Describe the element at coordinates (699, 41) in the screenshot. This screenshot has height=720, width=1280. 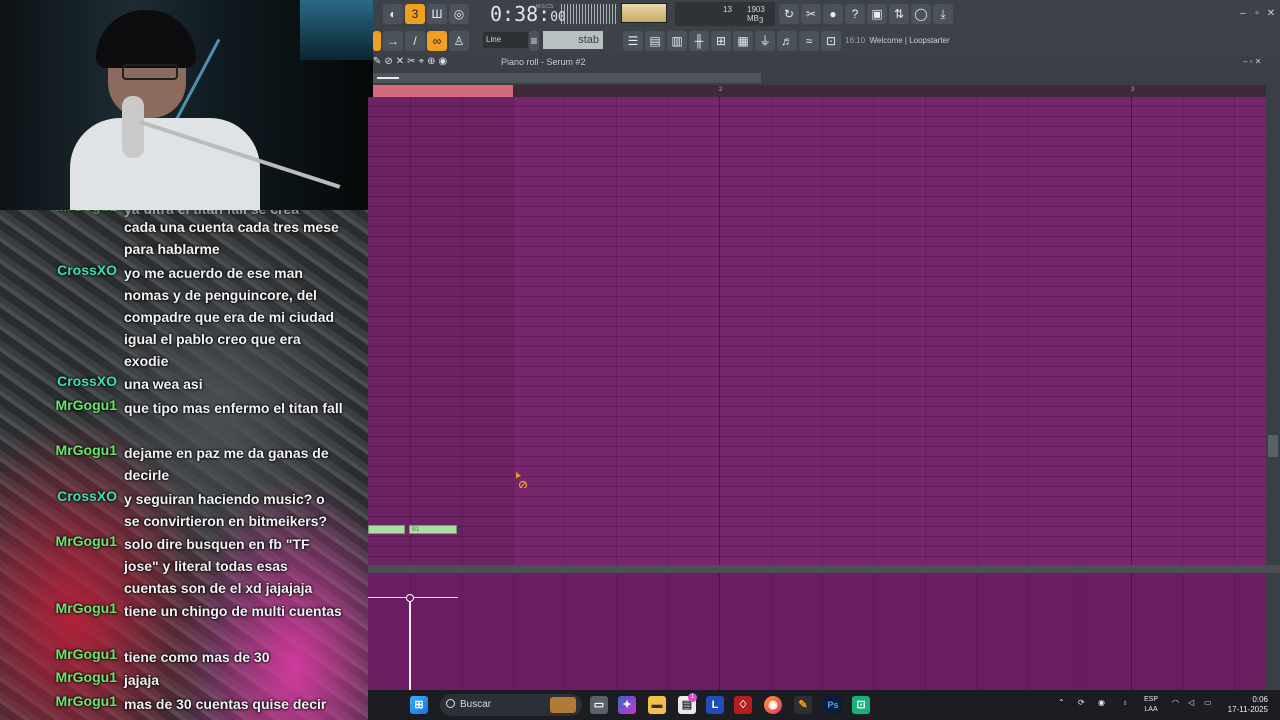
I see `mixer-faders-icon: ╫` at that location.